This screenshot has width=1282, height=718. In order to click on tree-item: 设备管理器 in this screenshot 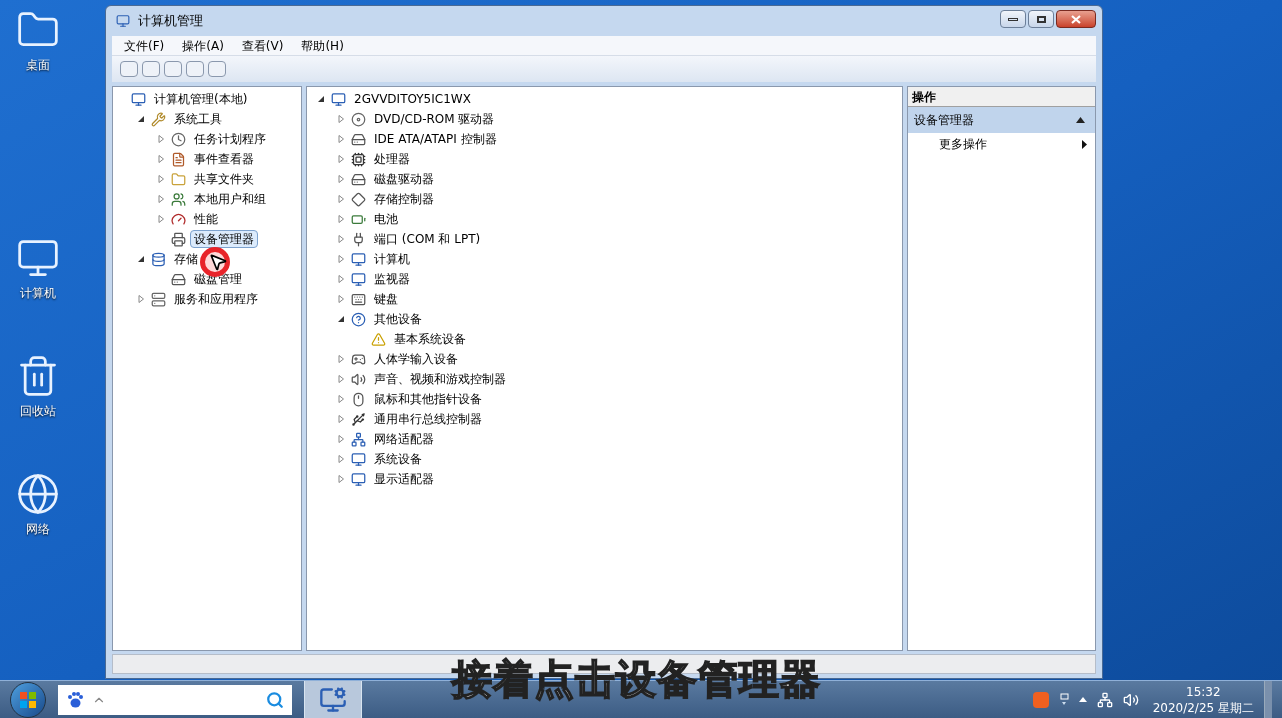, I will do `click(224, 239)`.